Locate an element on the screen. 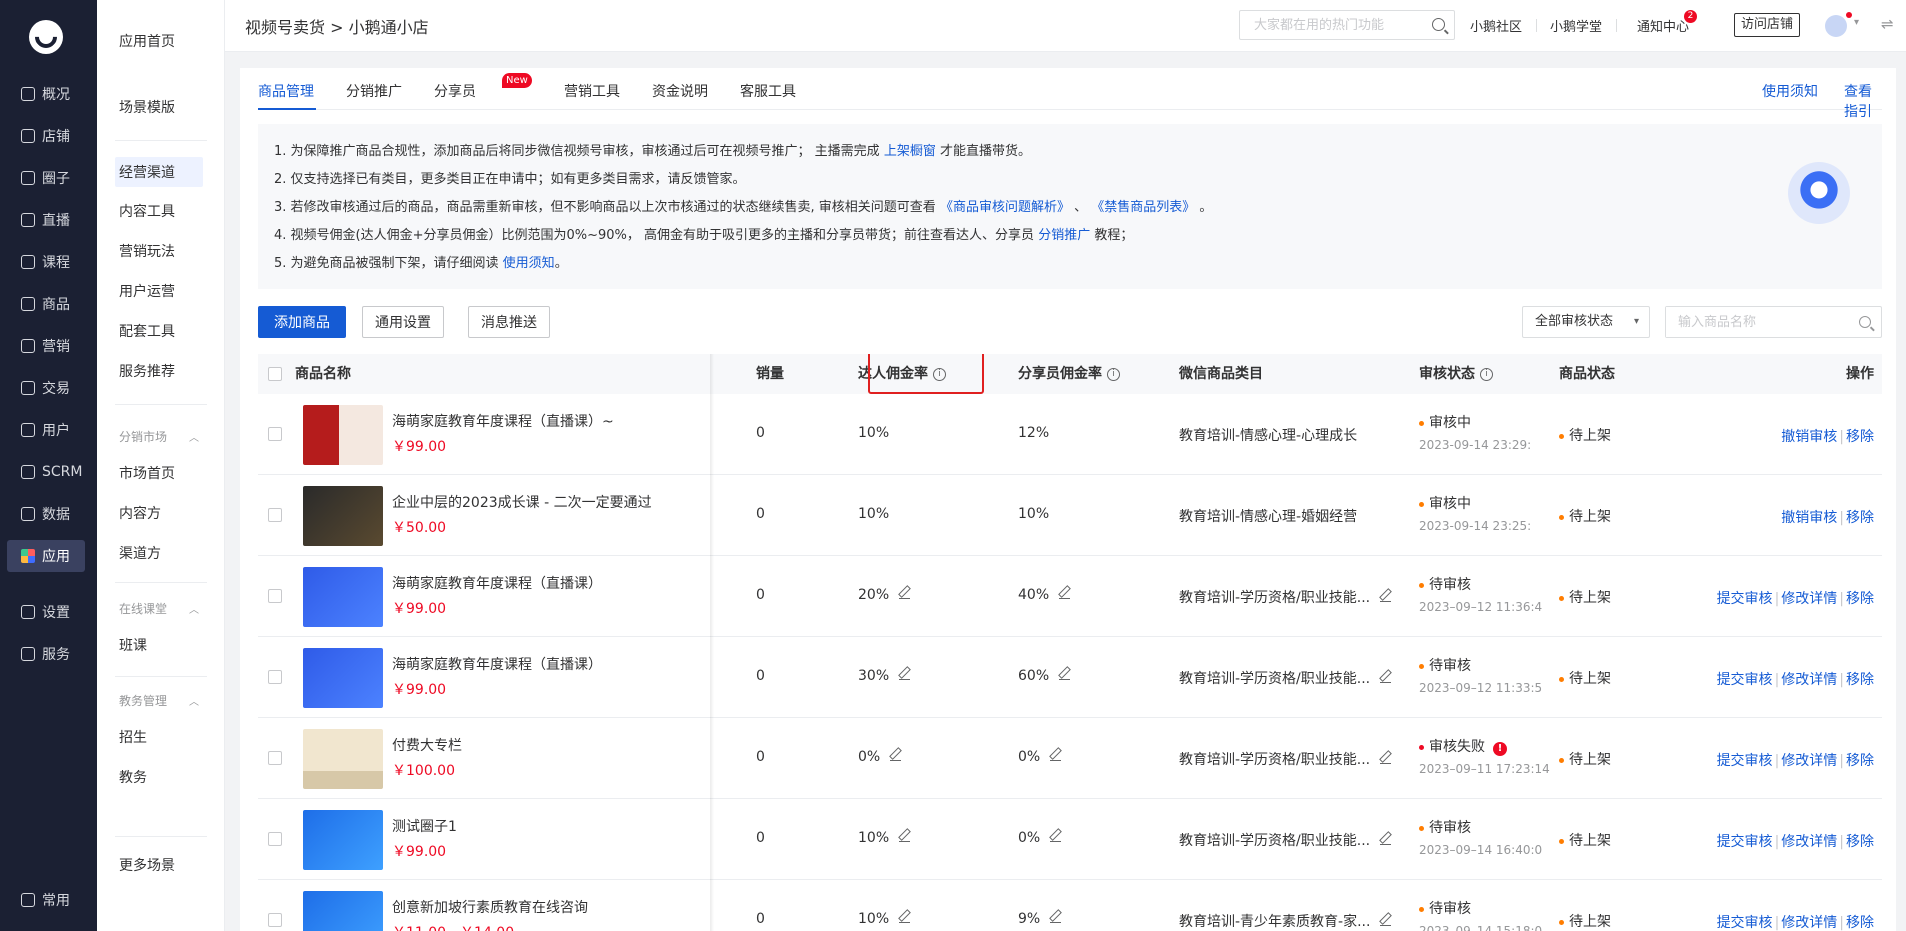  goods-name: 海萌家庭教育年度课程（直播课） is located at coordinates (497, 664).